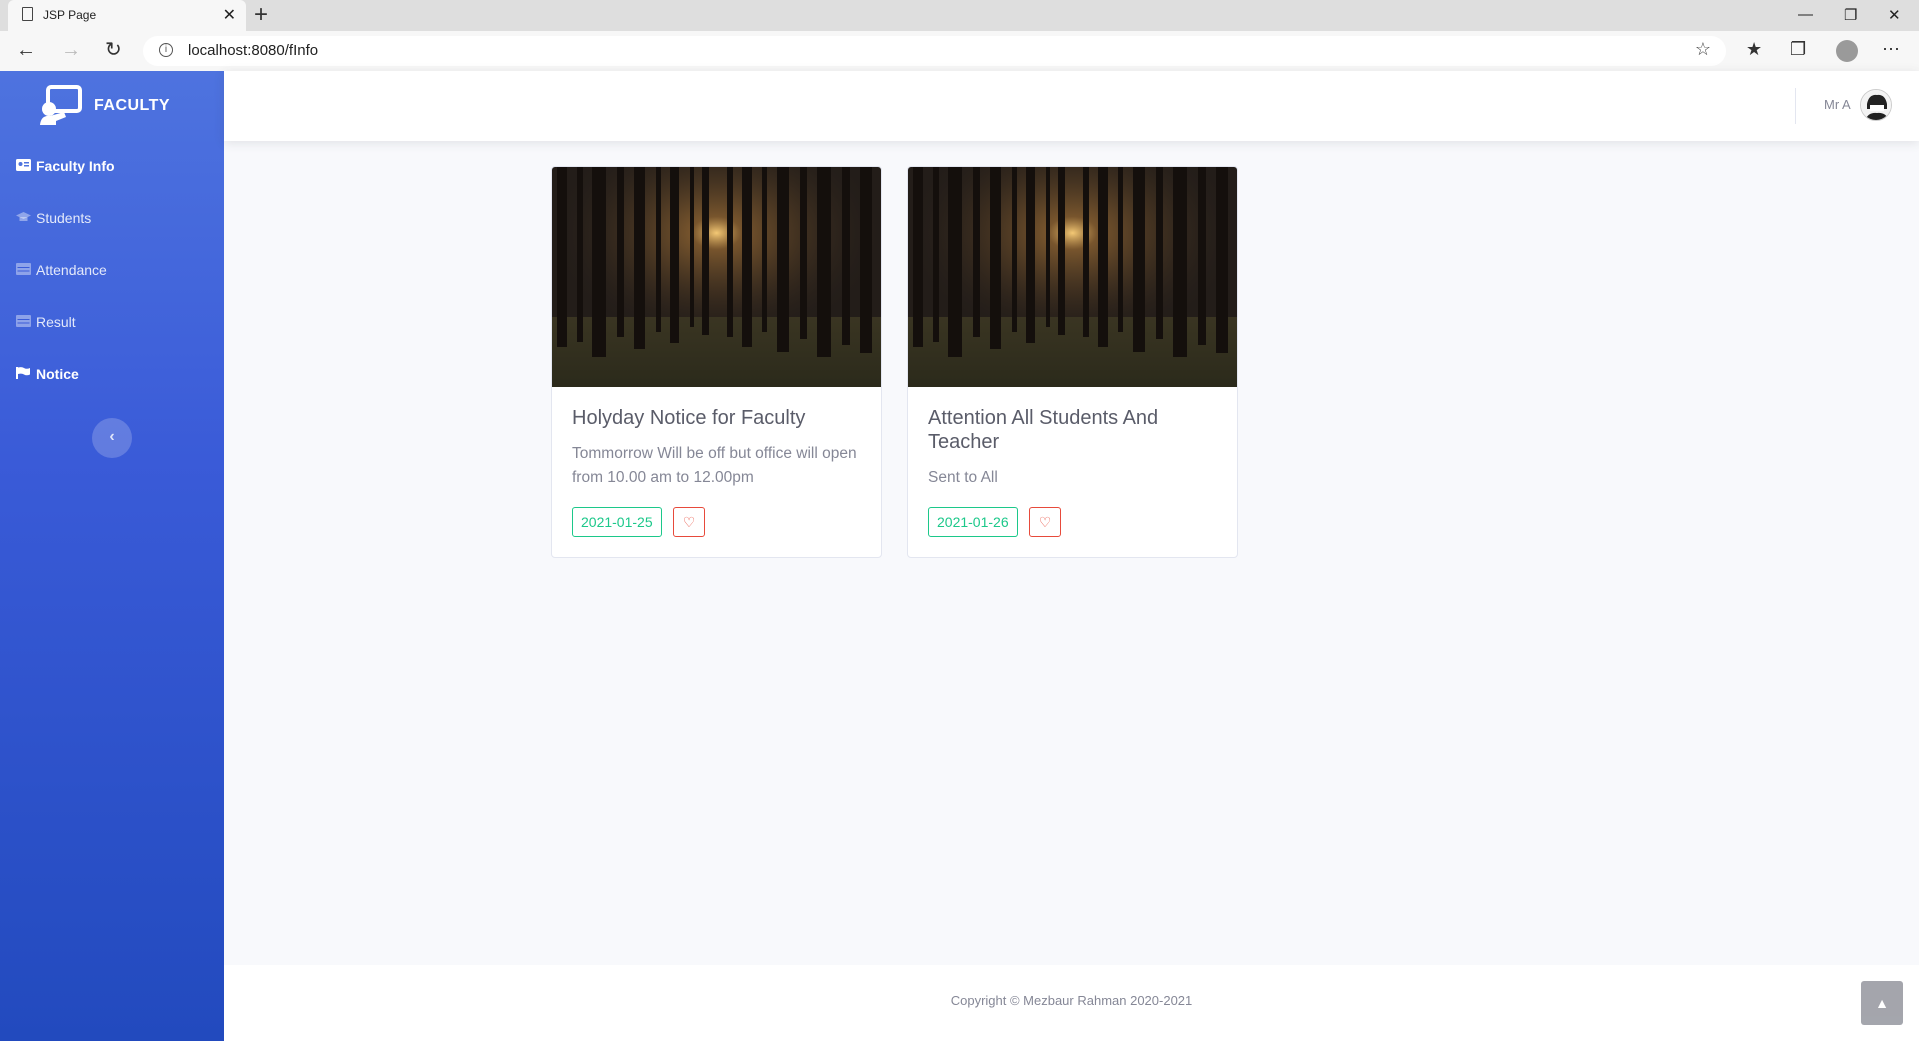 Image resolution: width=1919 pixels, height=1041 pixels. What do you see at coordinates (75, 166) in the screenshot?
I see `sidebar-item-label: Faculty Info` at bounding box center [75, 166].